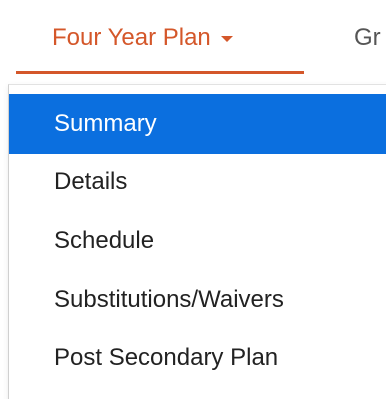  I want to click on menu-item-summary: Summary, so click(197, 124).